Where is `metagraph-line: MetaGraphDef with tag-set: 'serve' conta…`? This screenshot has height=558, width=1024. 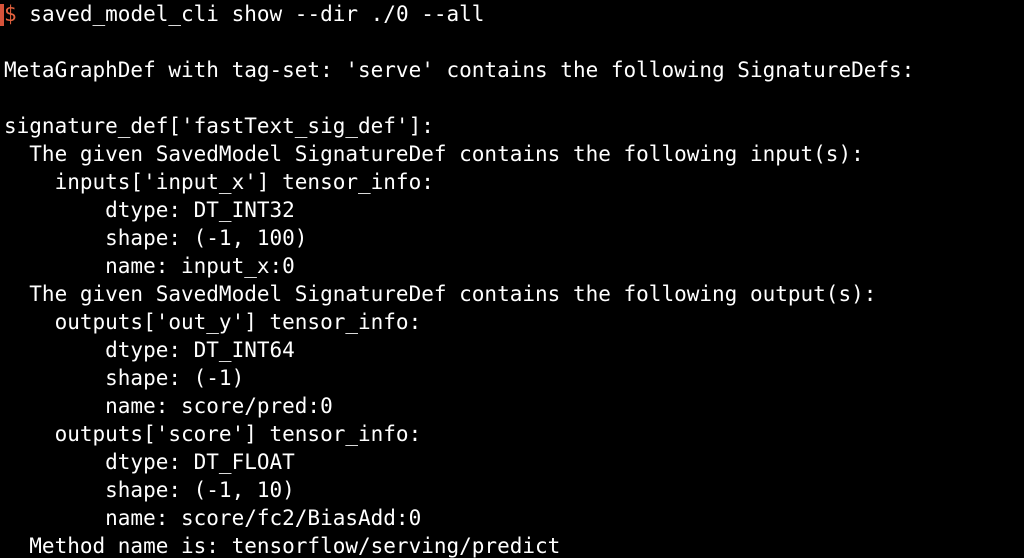
metagraph-line: MetaGraphDef with tag-set: 'serve' conta… is located at coordinates (459, 70).